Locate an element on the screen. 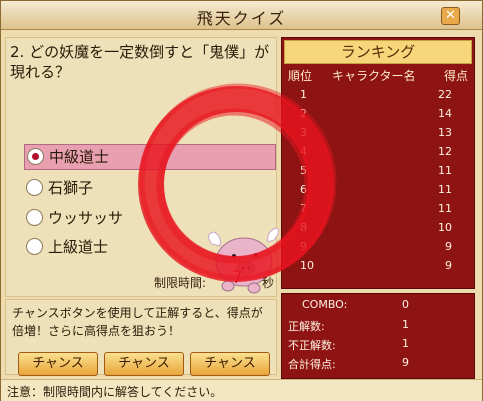 This screenshot has height=401, width=483. stats-row-correct: 正解数: 1 is located at coordinates (378, 327).